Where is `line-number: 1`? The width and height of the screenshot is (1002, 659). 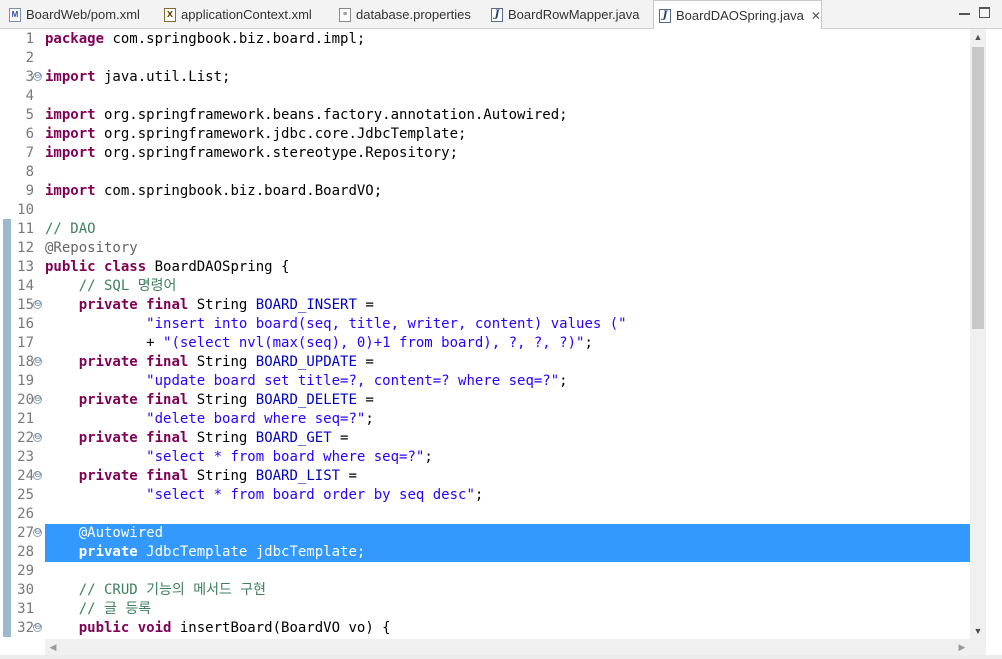
line-number: 1 is located at coordinates (29, 39).